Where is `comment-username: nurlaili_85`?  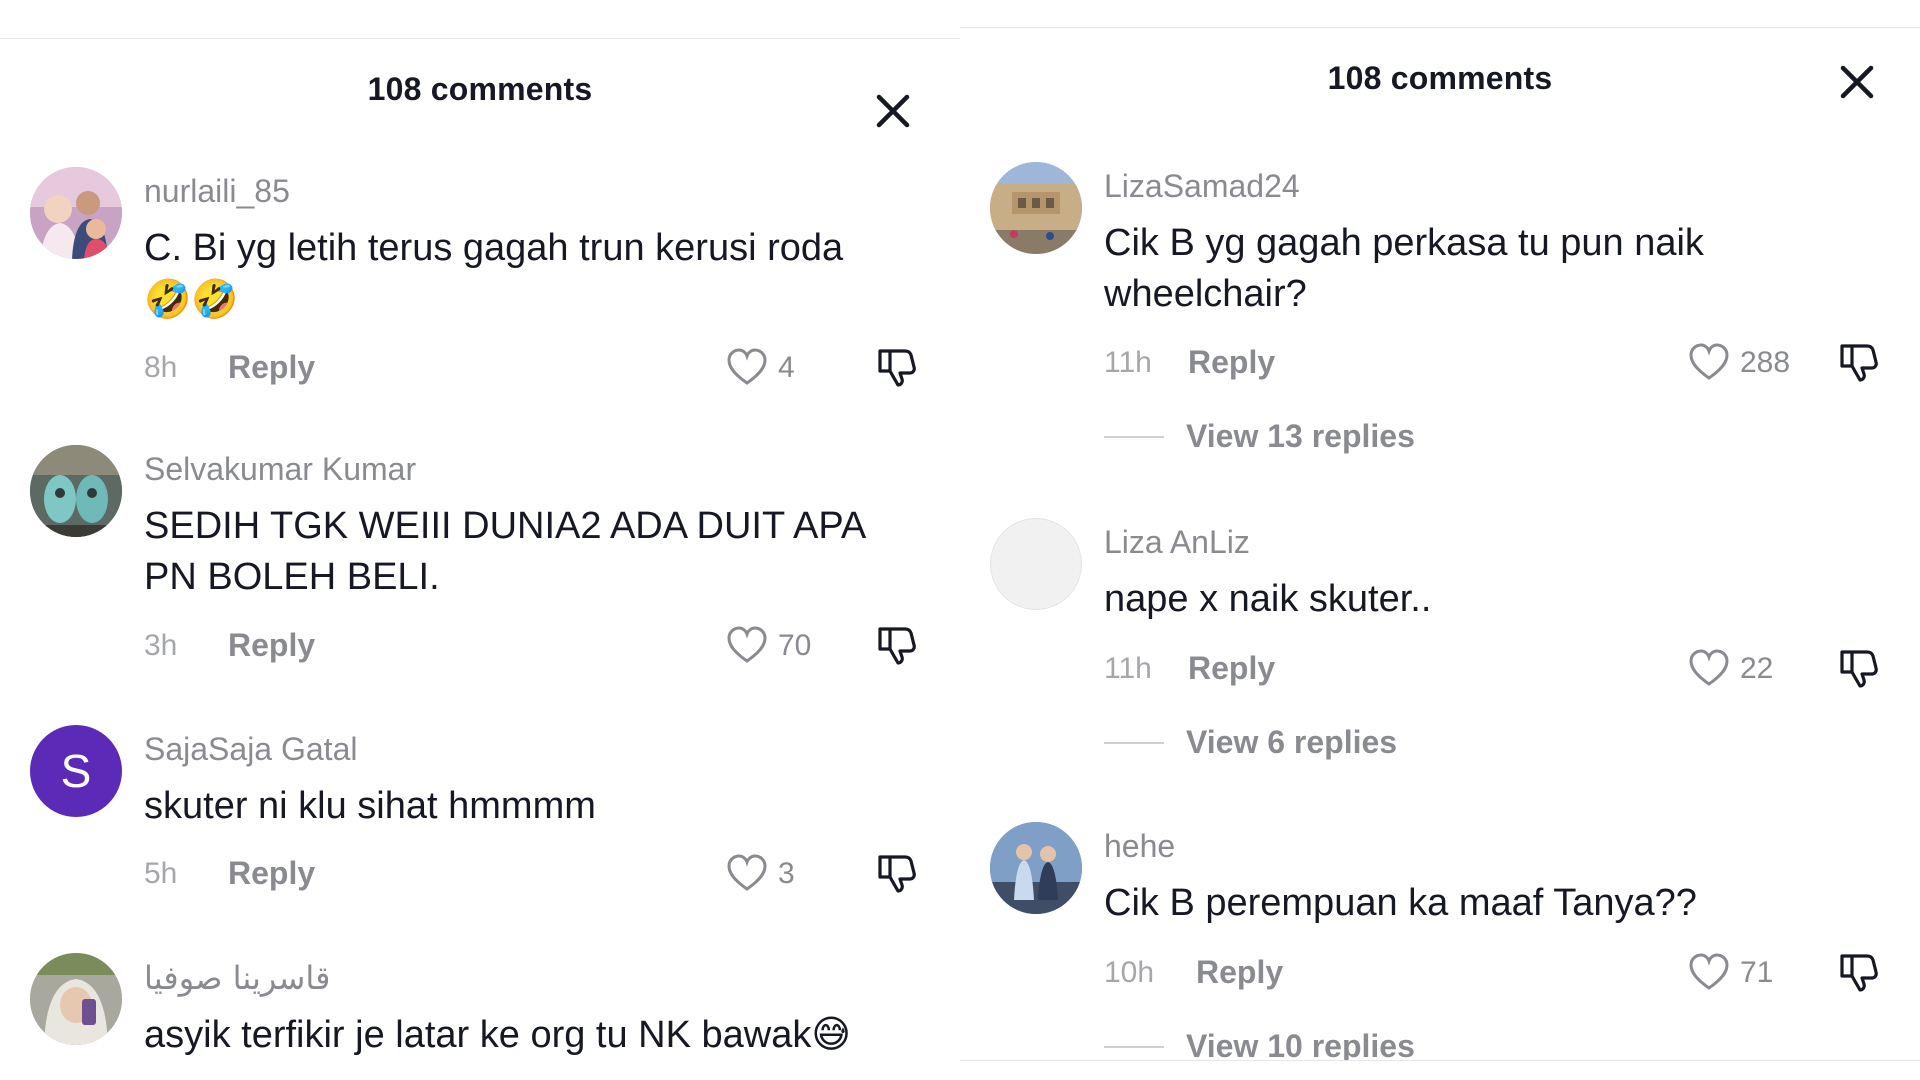 comment-username: nurlaili_85 is located at coordinates (217, 191).